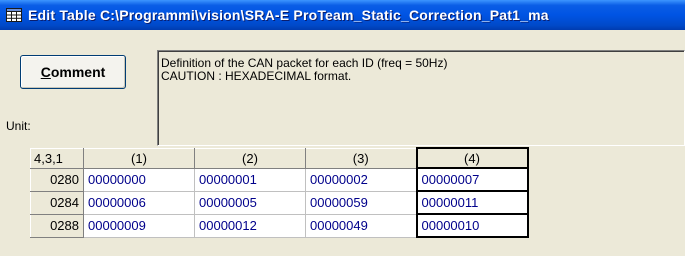 The image size is (685, 256). Describe the element at coordinates (139, 226) in the screenshot. I see `table-cell: 00000009` at that location.